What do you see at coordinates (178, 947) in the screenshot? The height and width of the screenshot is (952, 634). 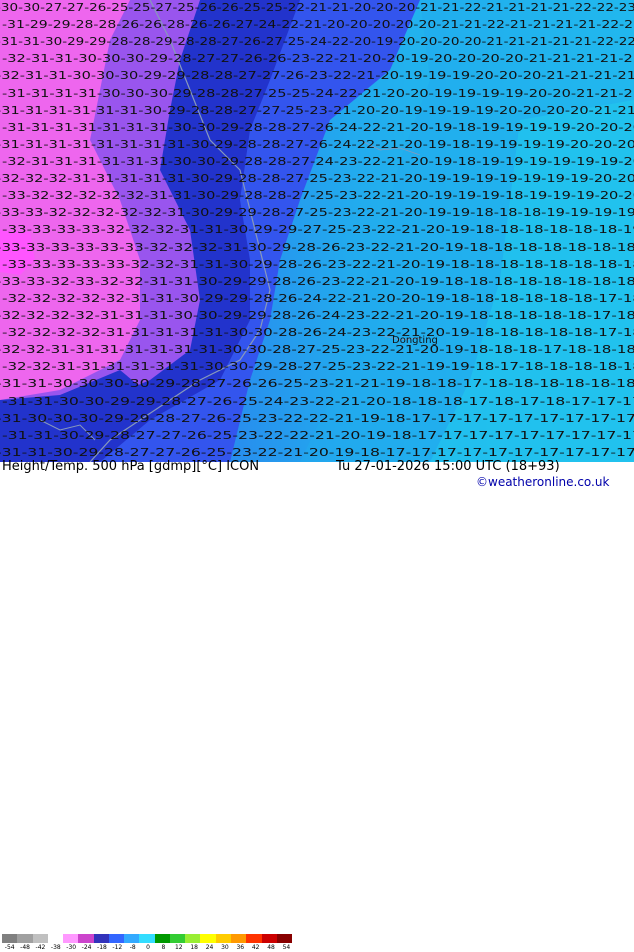 I see `scale-tick-label: 12` at bounding box center [178, 947].